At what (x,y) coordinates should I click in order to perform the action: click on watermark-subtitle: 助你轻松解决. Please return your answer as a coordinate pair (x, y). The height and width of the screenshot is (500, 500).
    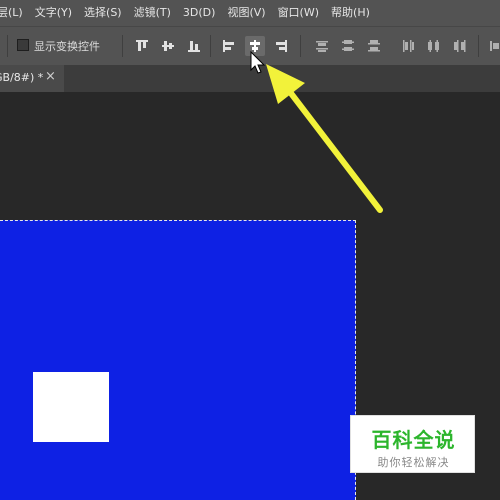
    Looking at the image, I should click on (413, 462).